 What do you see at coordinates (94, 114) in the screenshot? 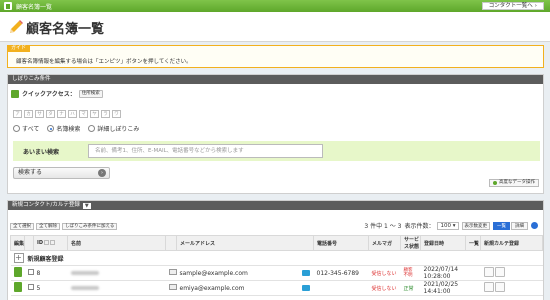
I see `kana-button: ヤ` at bounding box center [94, 114].